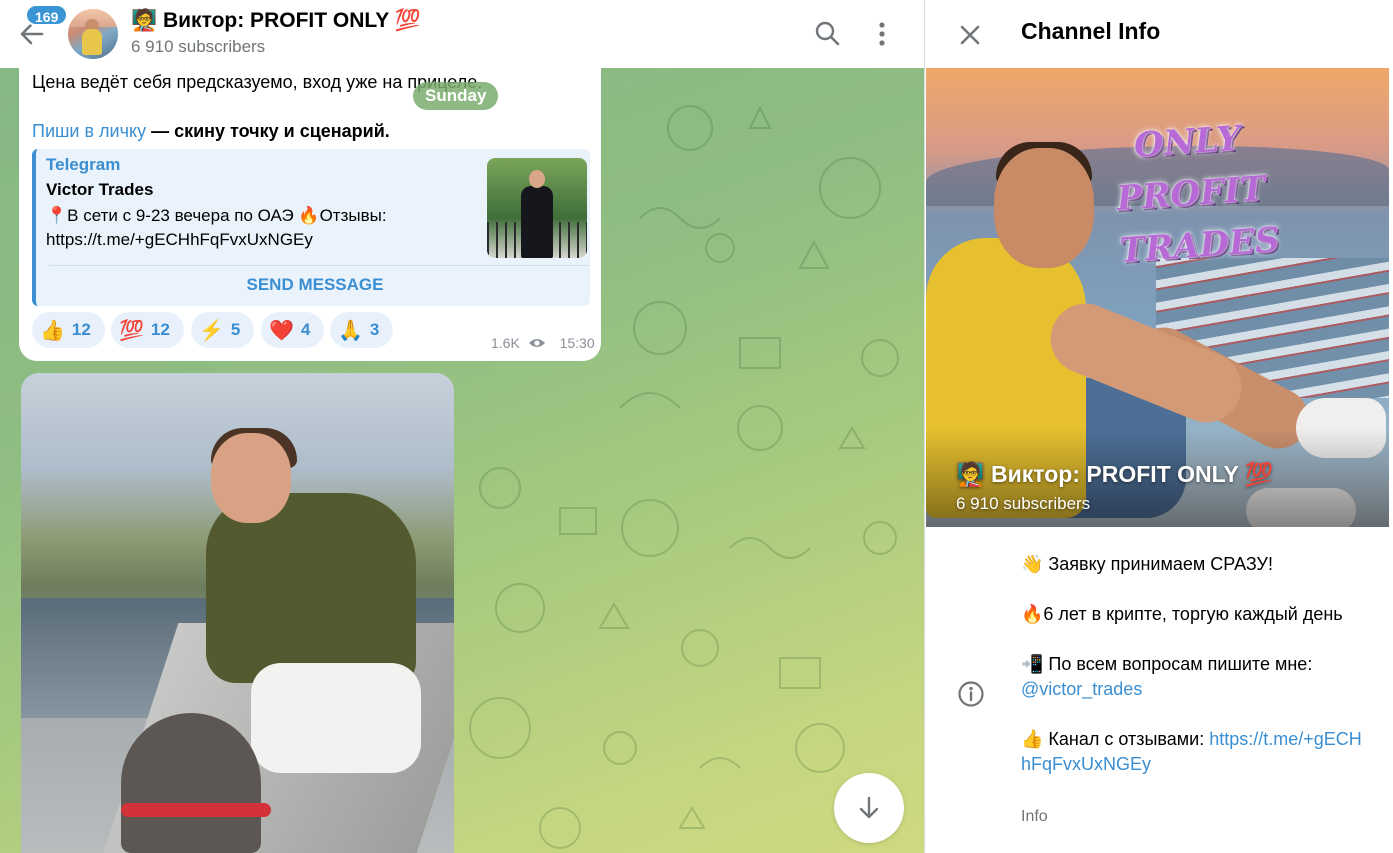 The width and height of the screenshot is (1393, 853). I want to click on hundred-icon: 💯, so click(131, 330).